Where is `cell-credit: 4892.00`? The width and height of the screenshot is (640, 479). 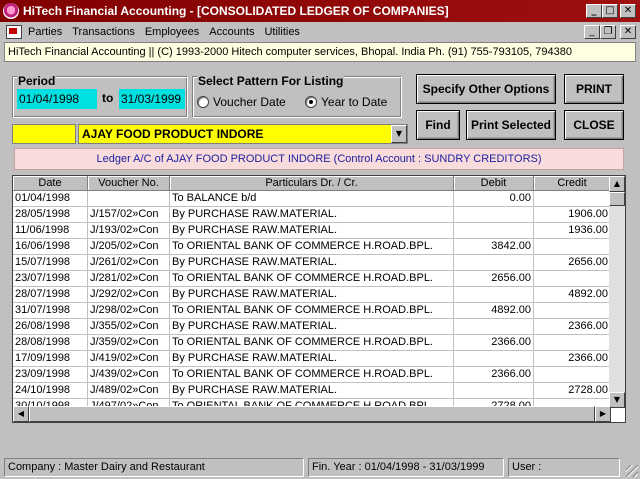
cell-credit: 4892.00 is located at coordinates (572, 295).